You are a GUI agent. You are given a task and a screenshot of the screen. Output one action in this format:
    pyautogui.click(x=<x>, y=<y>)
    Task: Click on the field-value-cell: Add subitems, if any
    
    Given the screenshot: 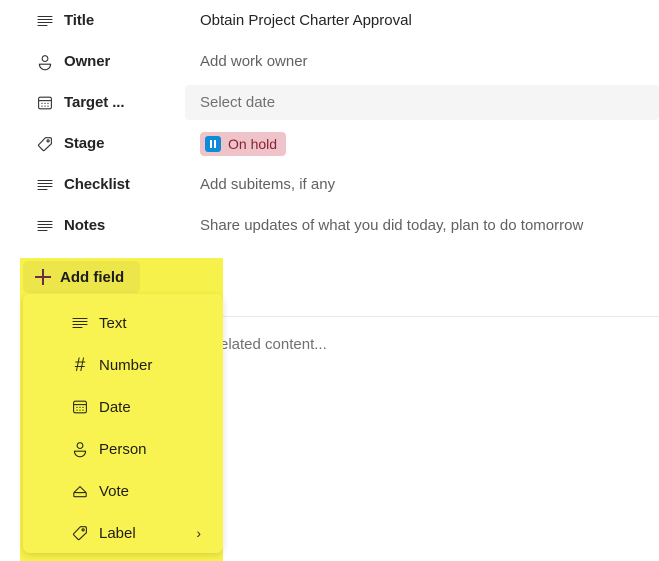 What is the action you would take?
    pyautogui.click(x=422, y=184)
    